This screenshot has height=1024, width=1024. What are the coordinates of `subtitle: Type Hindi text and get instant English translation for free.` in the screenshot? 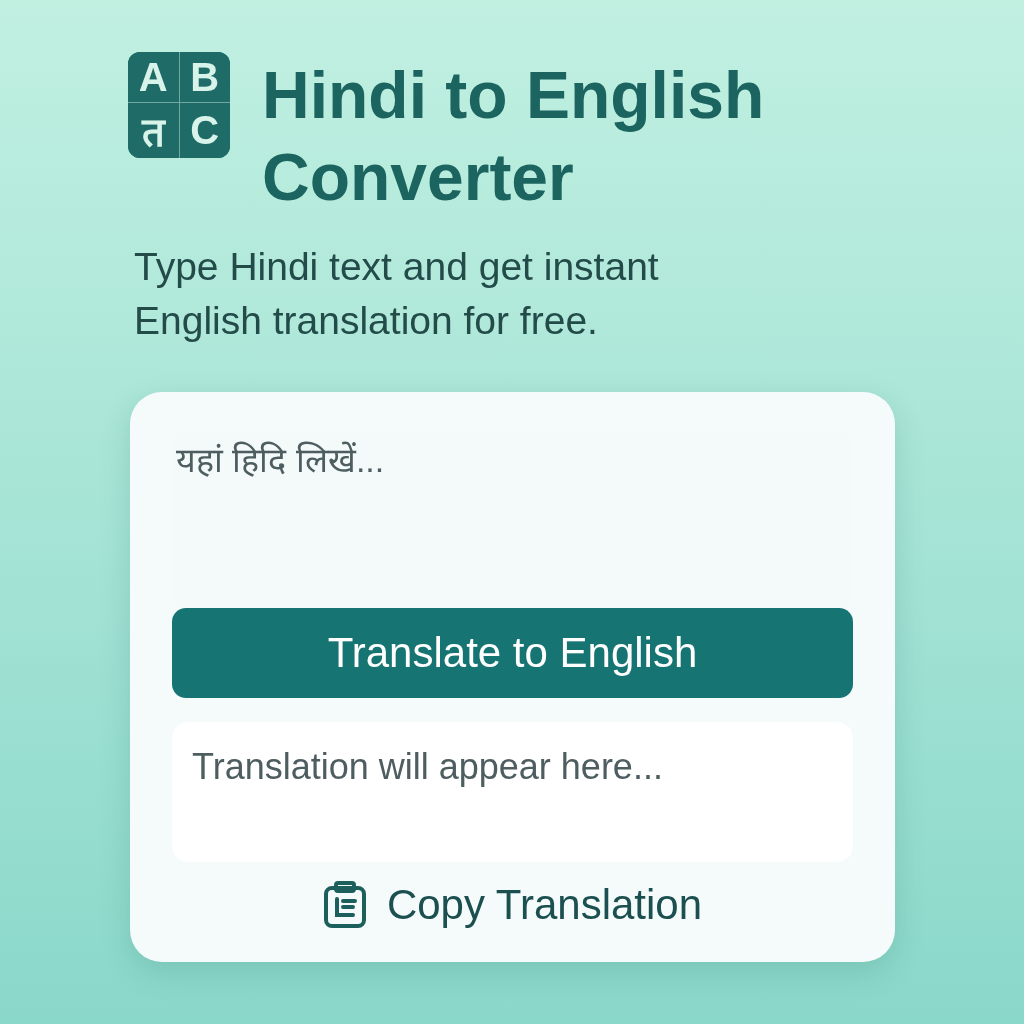 It's located at (397, 294).